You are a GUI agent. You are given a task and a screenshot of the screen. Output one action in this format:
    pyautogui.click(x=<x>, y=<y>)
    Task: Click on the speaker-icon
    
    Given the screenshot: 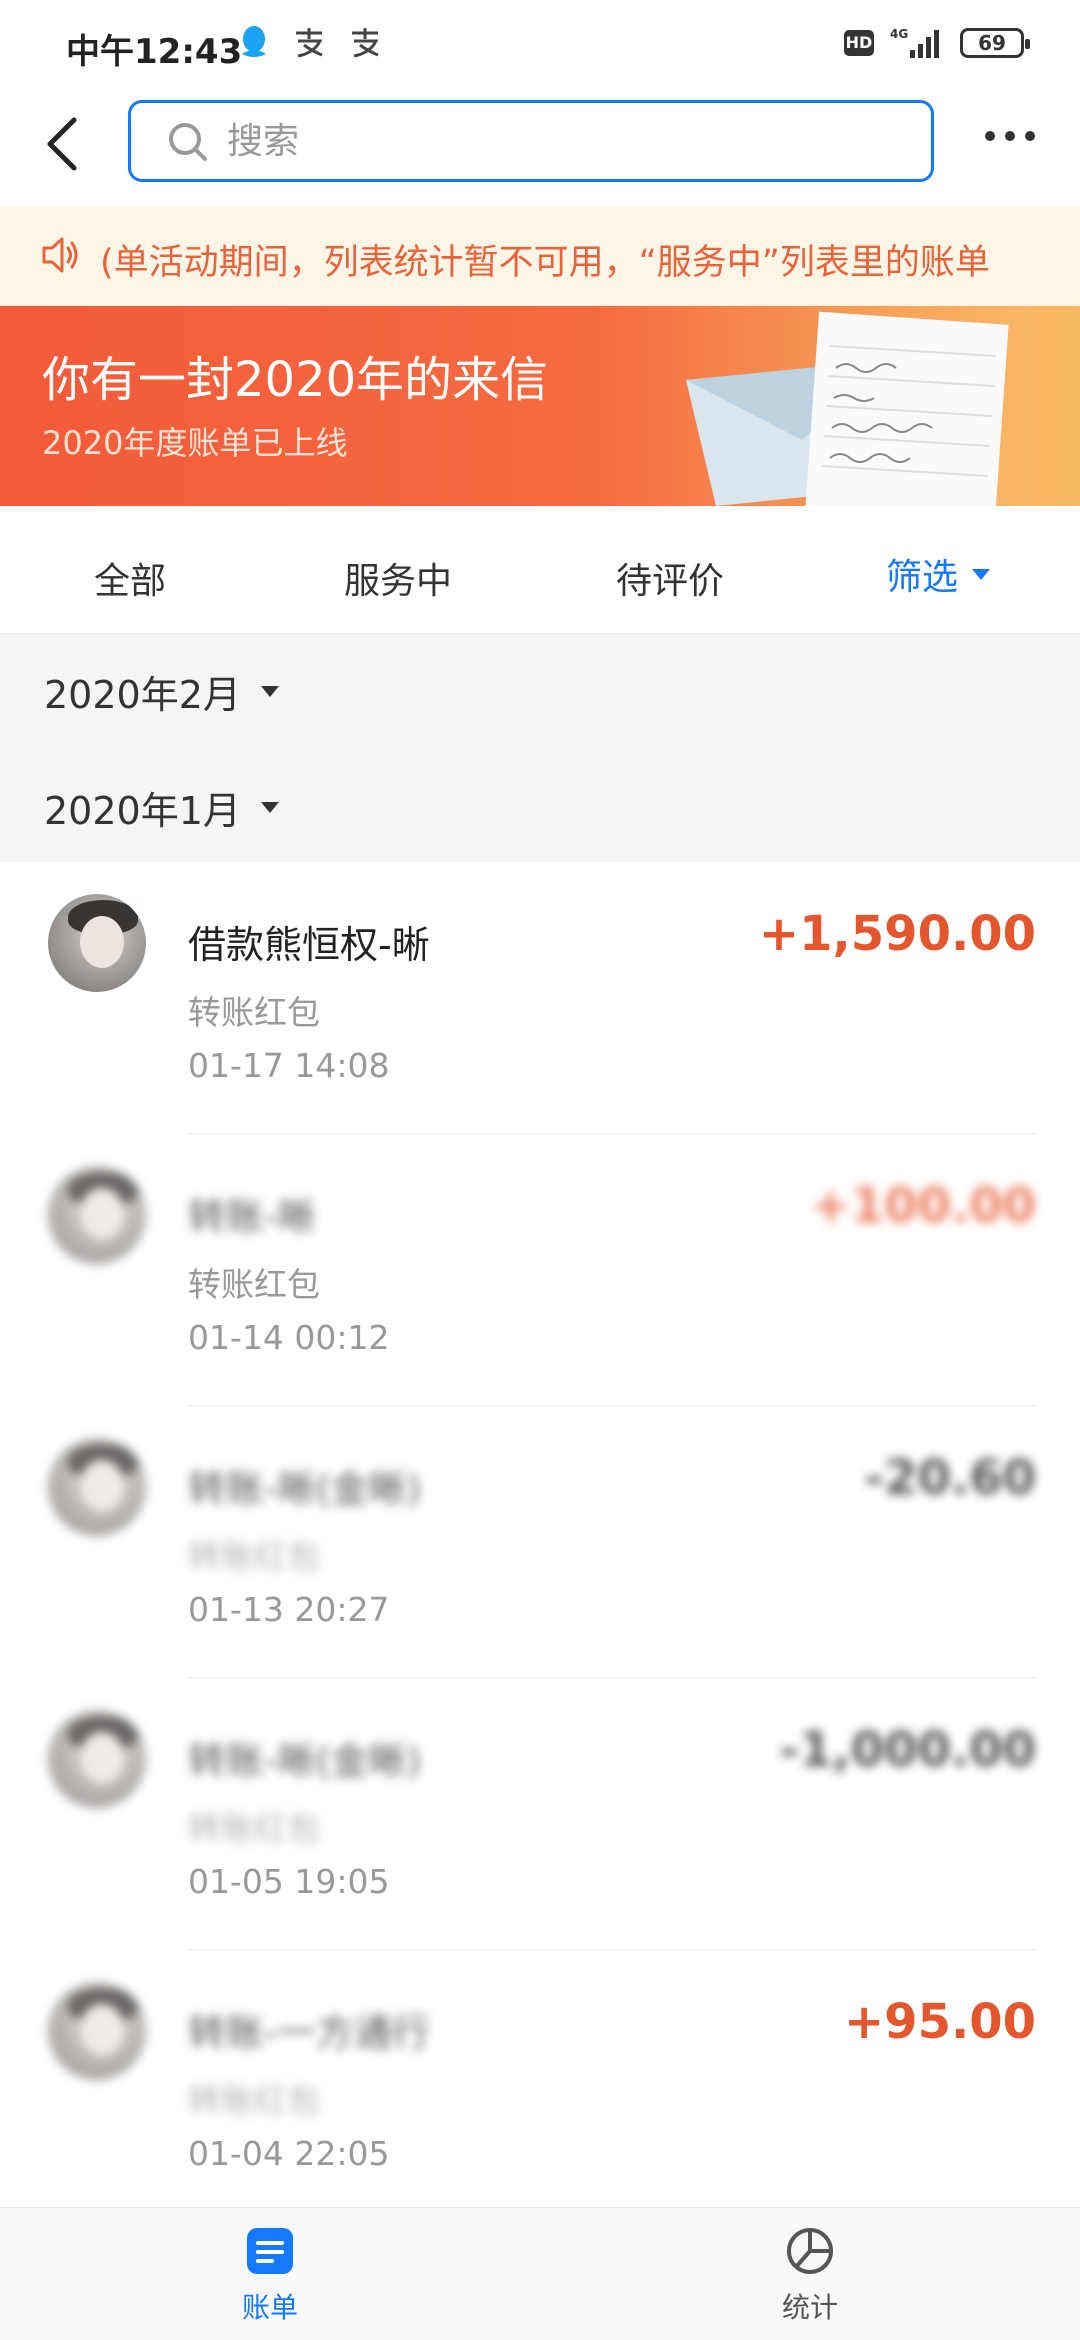 What is the action you would take?
    pyautogui.click(x=60, y=255)
    